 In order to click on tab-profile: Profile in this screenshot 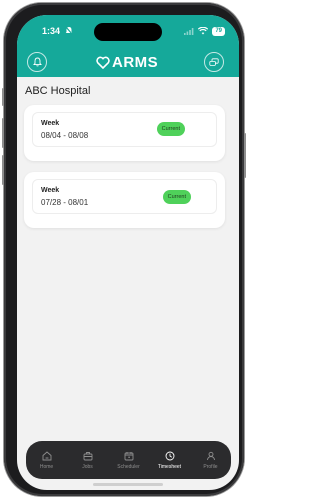, I will do `click(211, 460)`.